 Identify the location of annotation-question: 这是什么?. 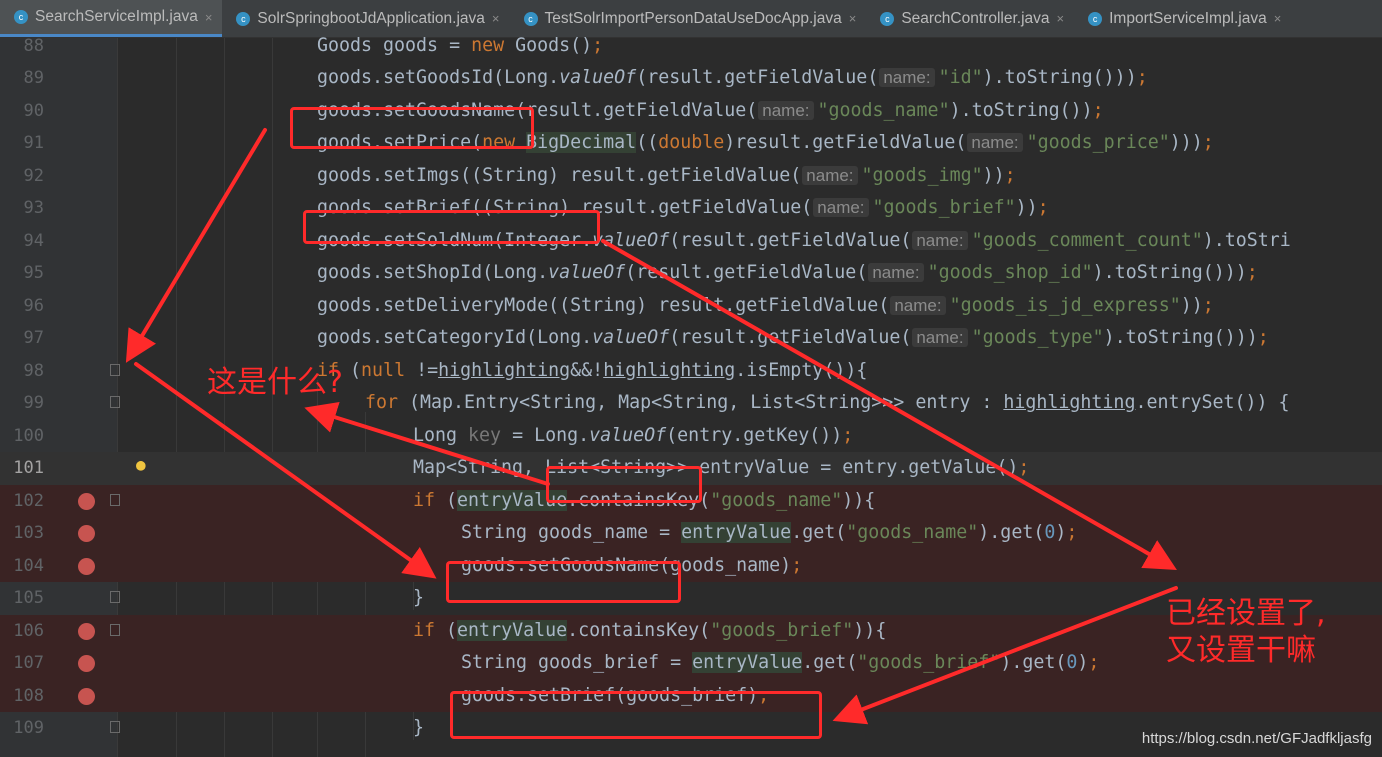
(275, 382).